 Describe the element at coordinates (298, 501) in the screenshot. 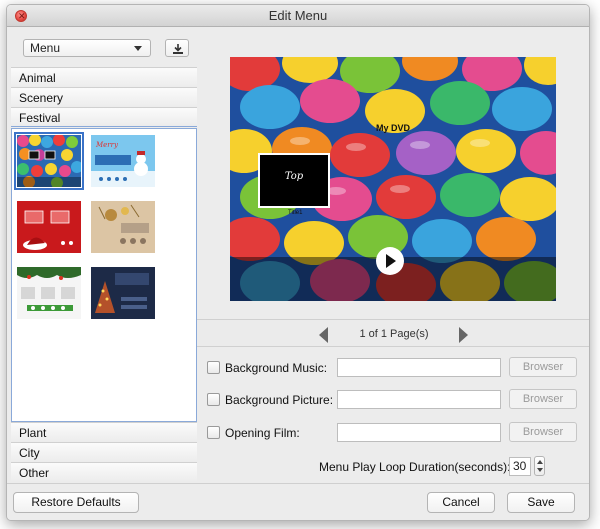

I see `dialog-footer: Restore Defaults Cancel Save` at that location.